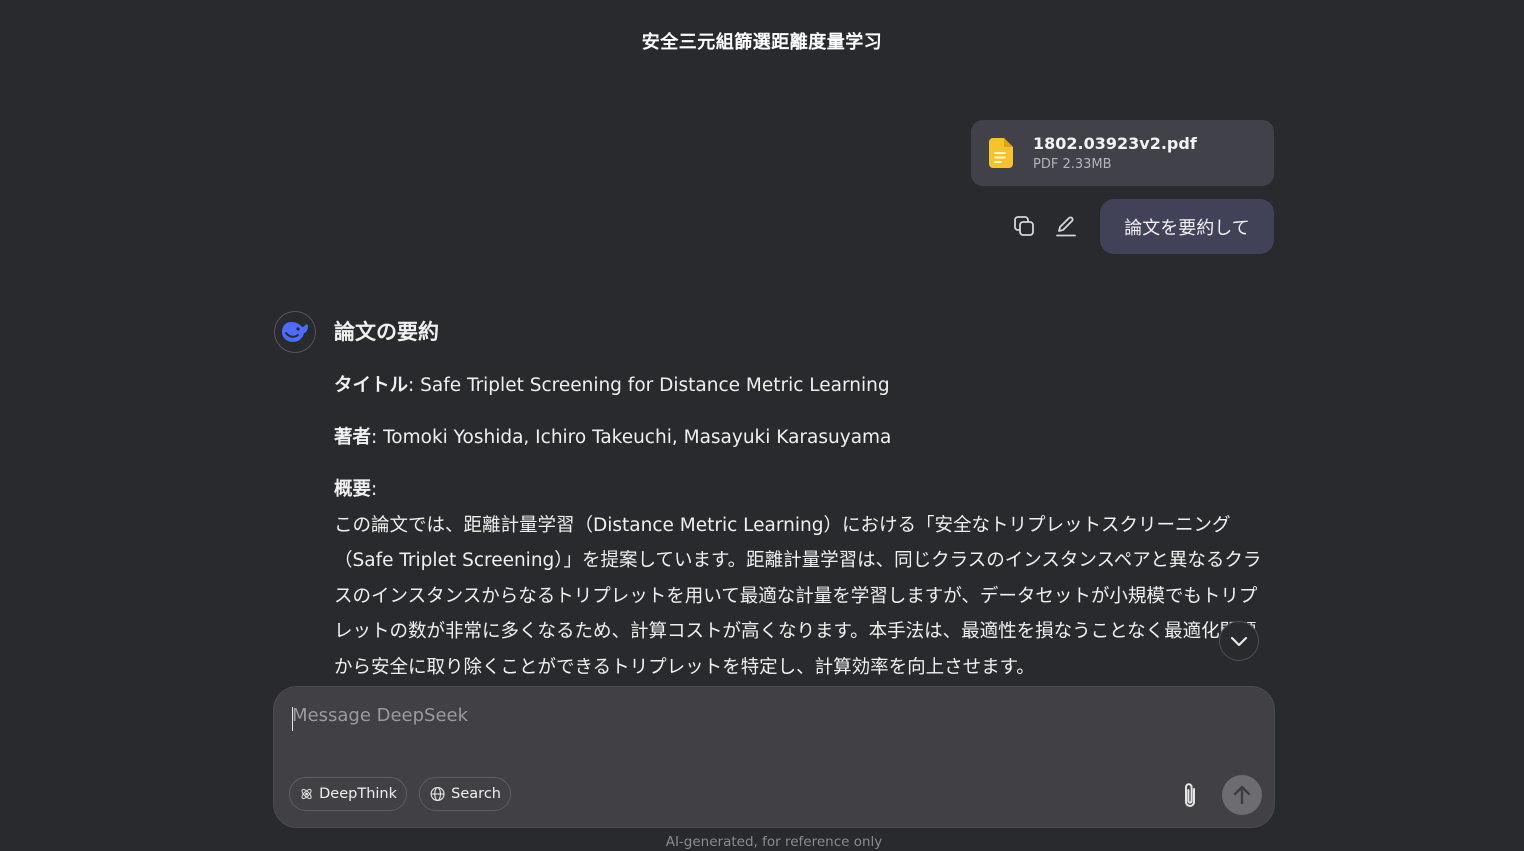 This screenshot has width=1524, height=851. I want to click on message-input, so click(717, 715).